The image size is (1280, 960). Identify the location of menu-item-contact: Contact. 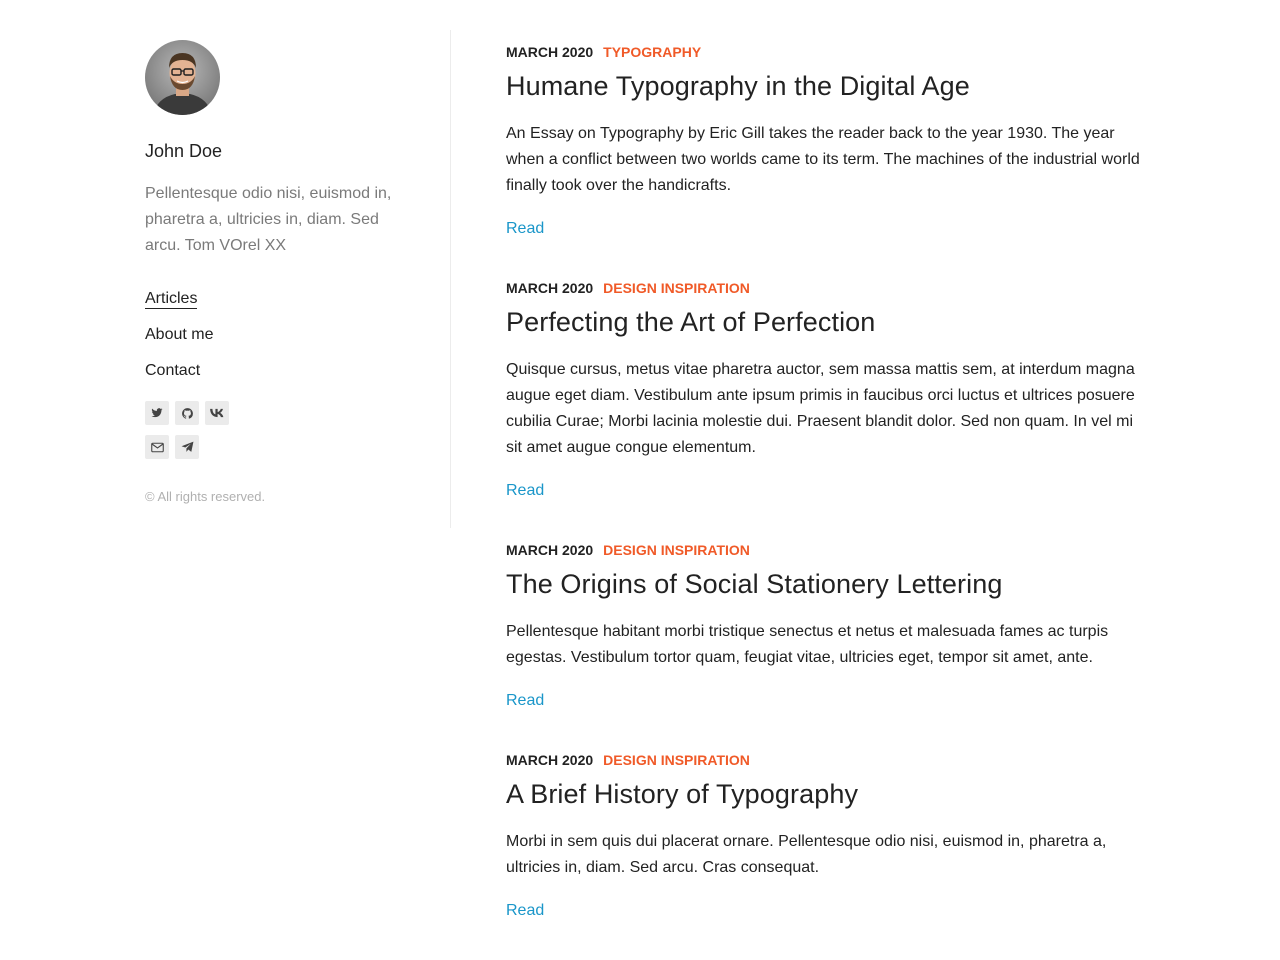
(275, 379).